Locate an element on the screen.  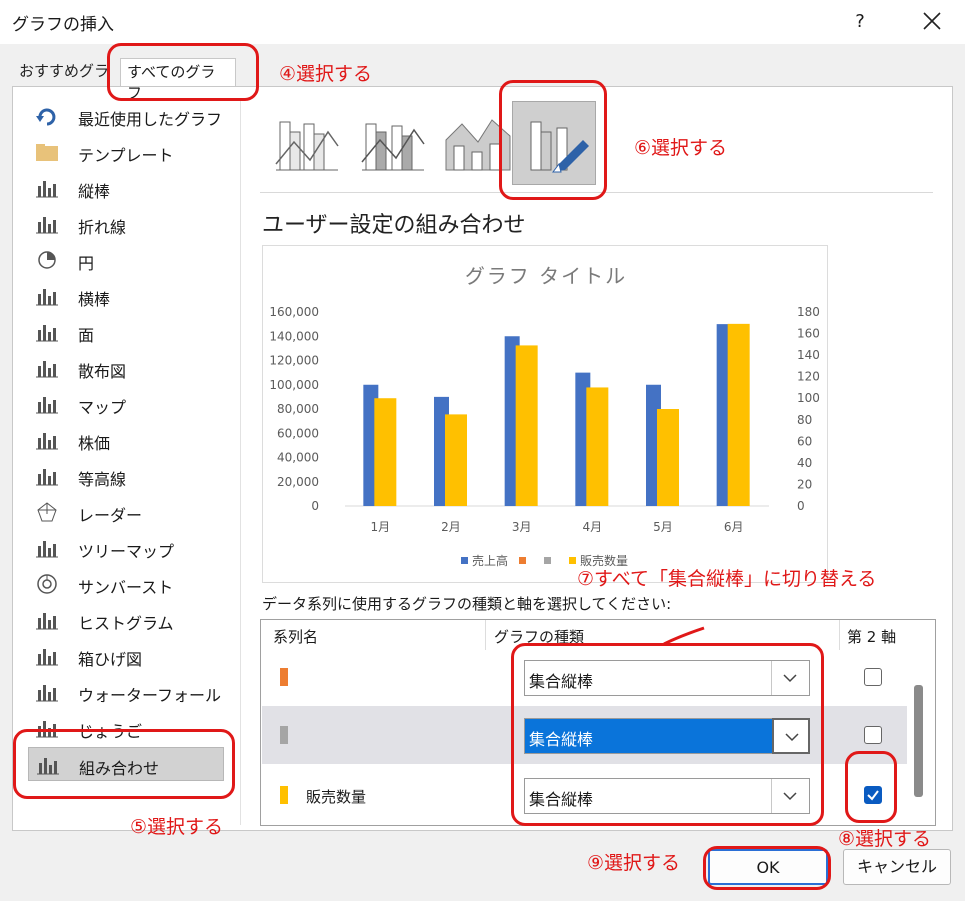
map-chart-icon is located at coordinates (47, 405).